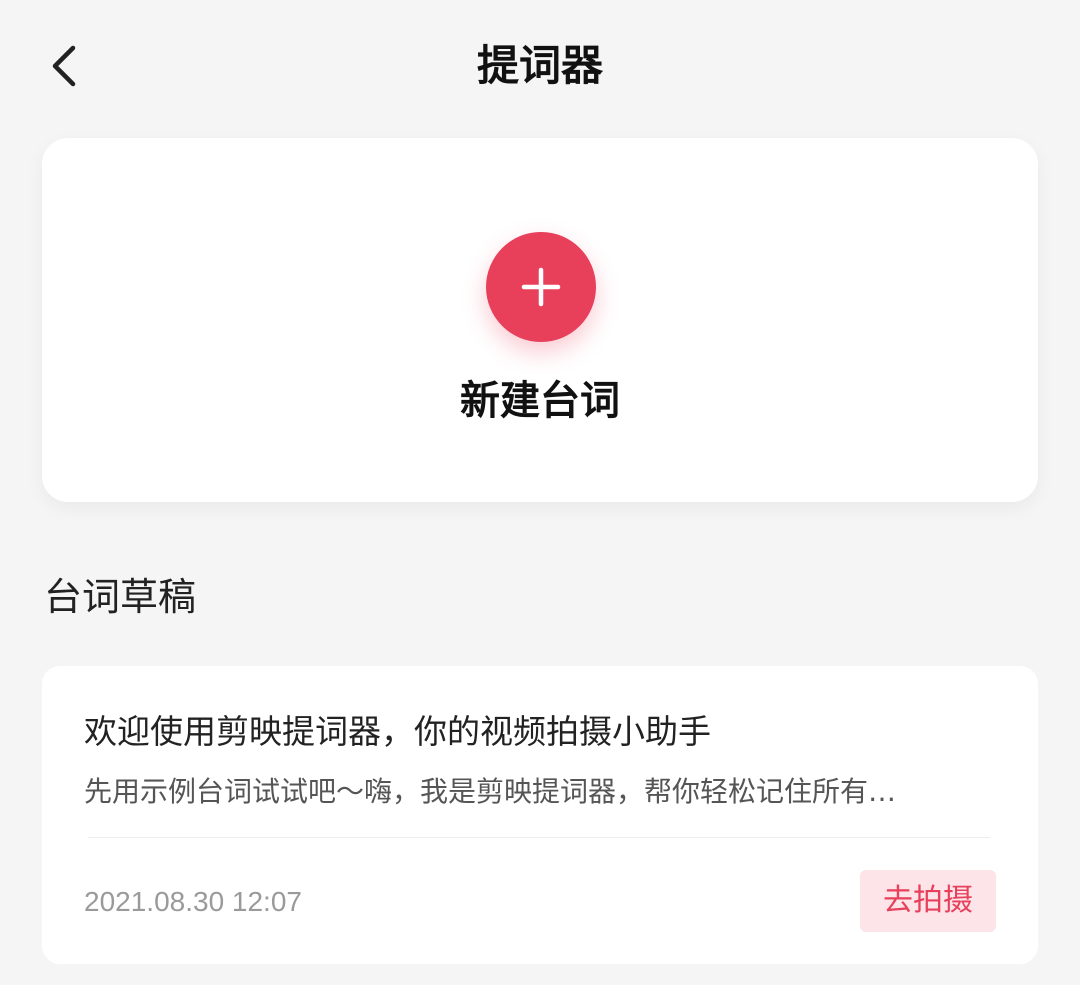  I want to click on go-shoot-button: 去拍摄, so click(928, 901).